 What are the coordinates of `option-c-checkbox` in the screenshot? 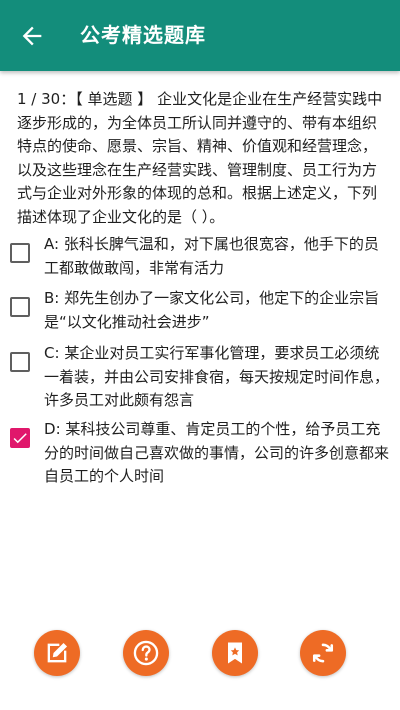 It's located at (20, 362).